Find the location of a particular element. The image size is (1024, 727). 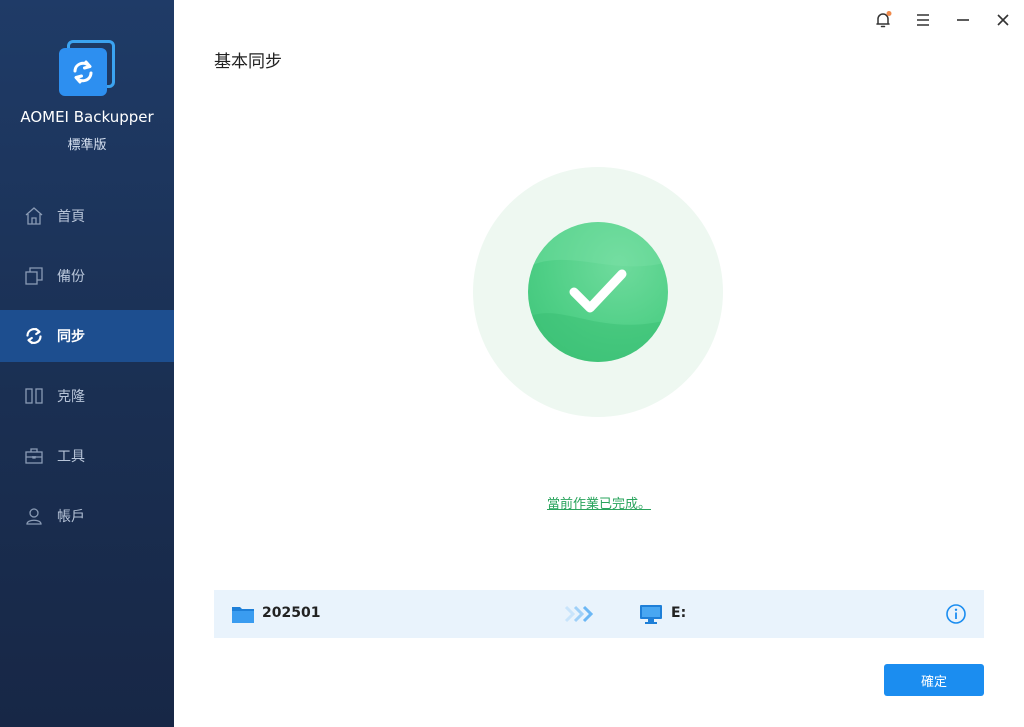

minimize-icon is located at coordinates (963, 20).